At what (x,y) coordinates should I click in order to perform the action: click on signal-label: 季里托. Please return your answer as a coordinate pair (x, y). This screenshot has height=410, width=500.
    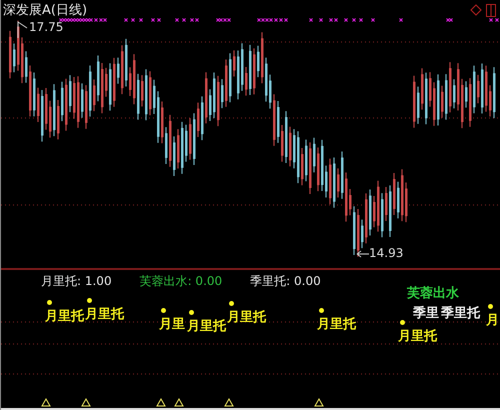
    Looking at the image, I should click on (460, 313).